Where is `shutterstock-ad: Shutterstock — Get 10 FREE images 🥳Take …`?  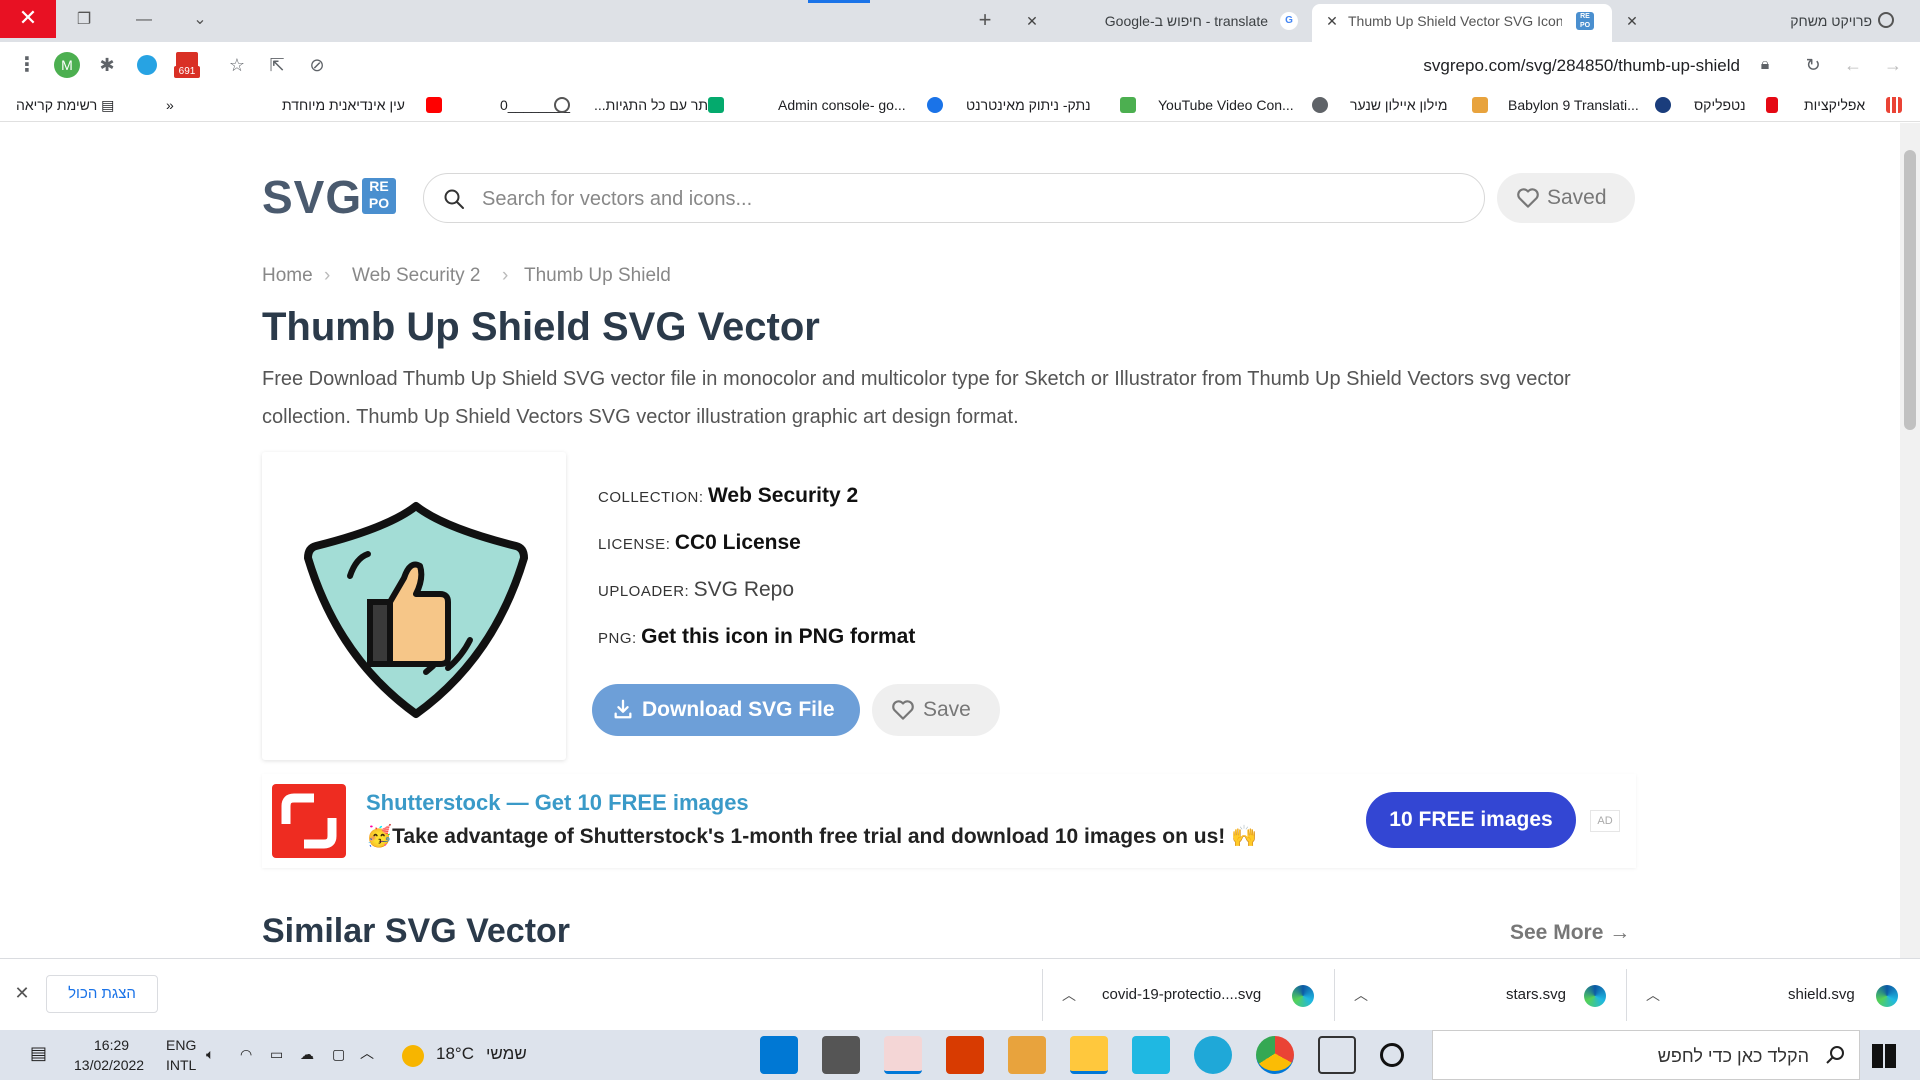
shutterstock-ad: Shutterstock — Get 10 FREE images 🥳Take … is located at coordinates (949, 821).